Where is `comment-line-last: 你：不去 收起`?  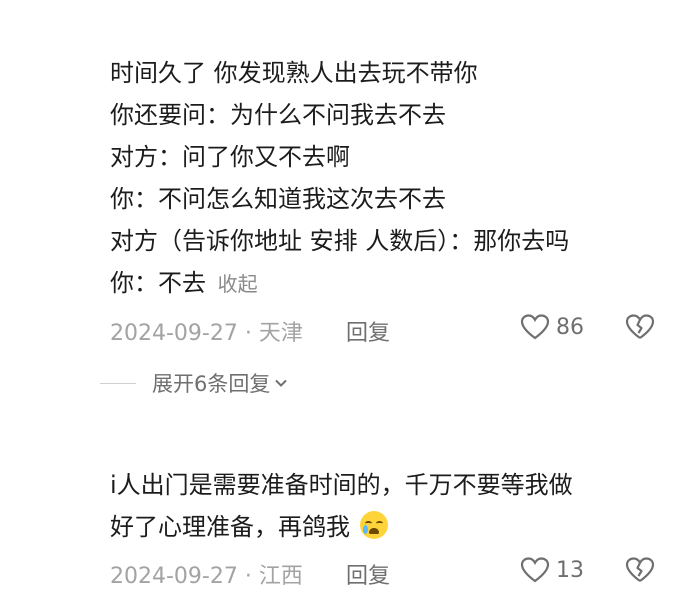 comment-line-last: 你：不去 收起 is located at coordinates (390, 283).